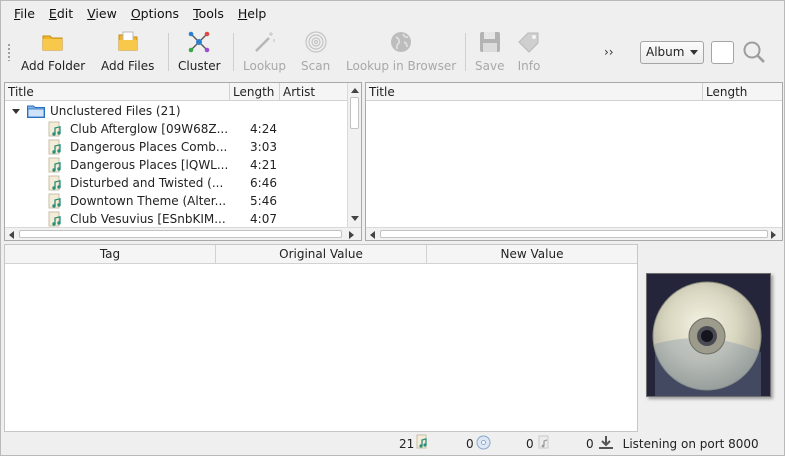  I want to click on column-tag: Tag, so click(110, 254).